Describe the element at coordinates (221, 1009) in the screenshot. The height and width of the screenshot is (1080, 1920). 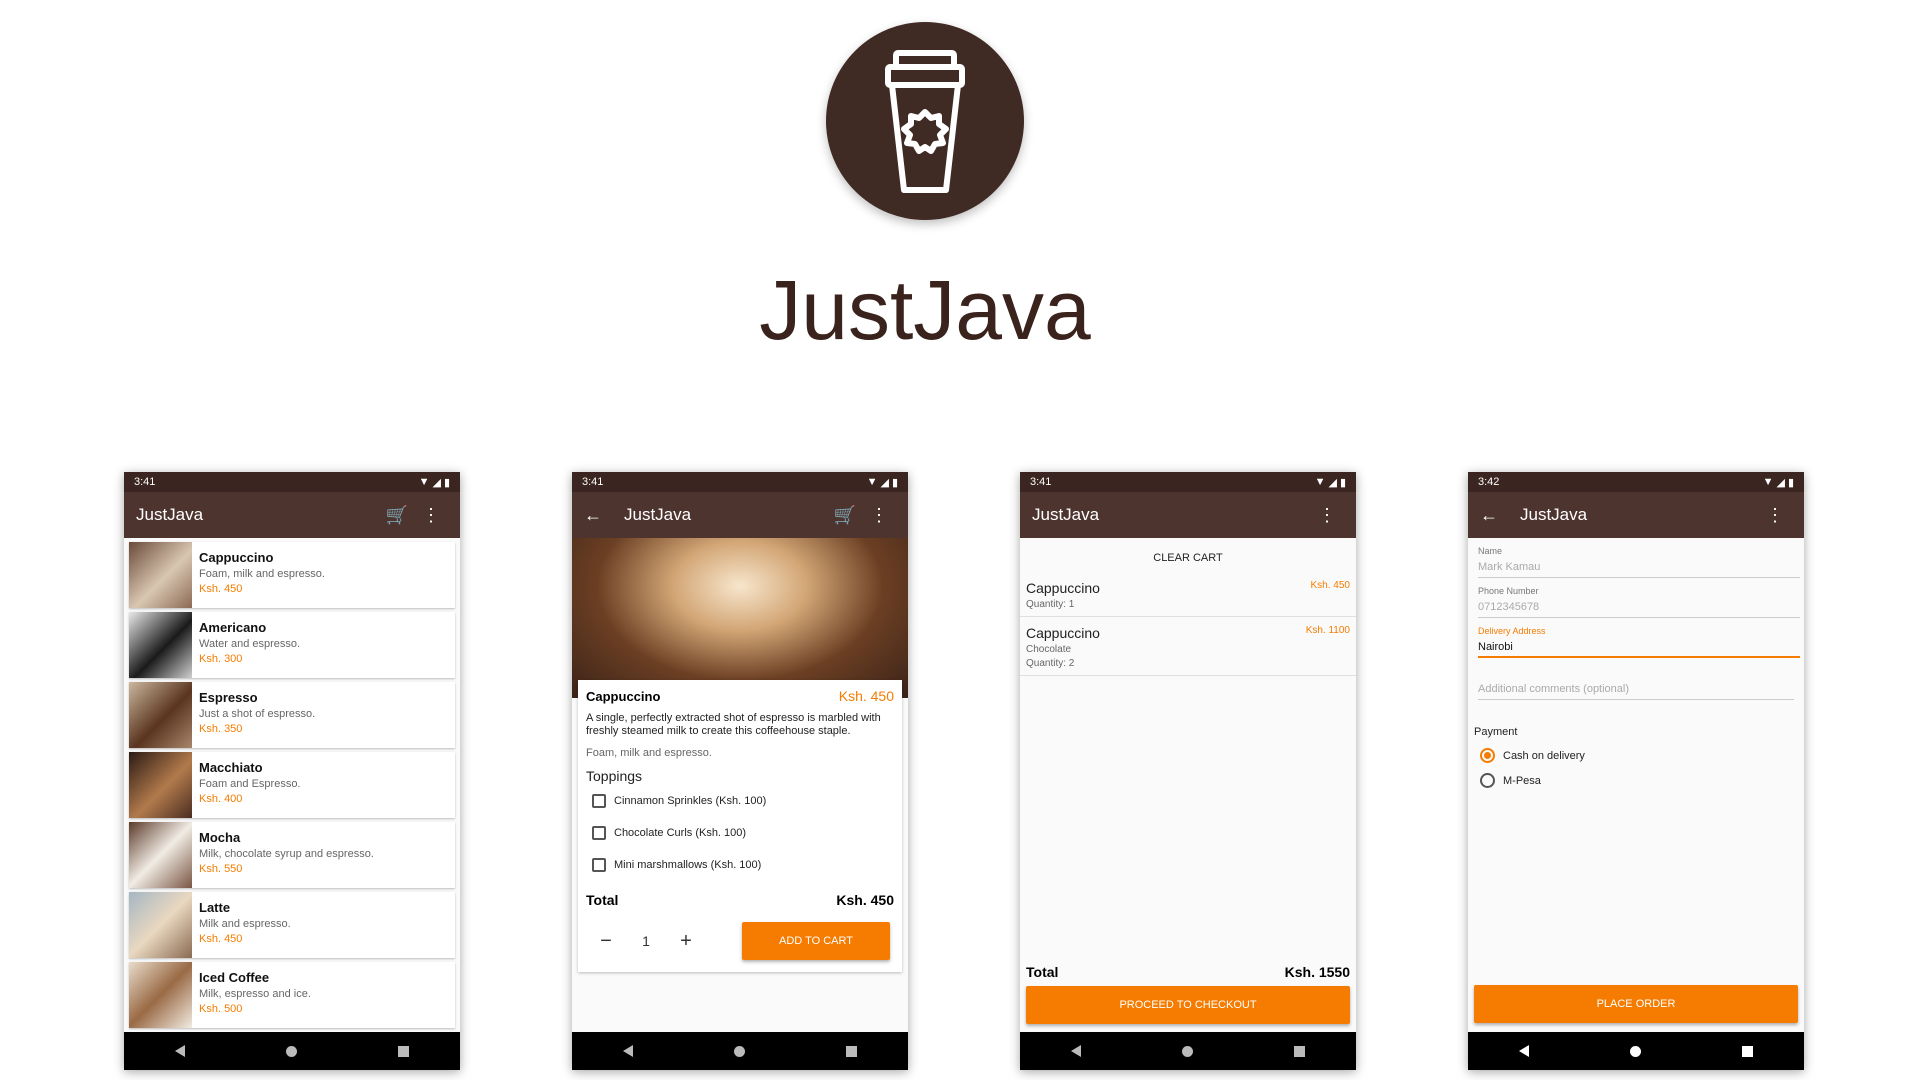
I see `item-price: Ksh. 500` at that location.